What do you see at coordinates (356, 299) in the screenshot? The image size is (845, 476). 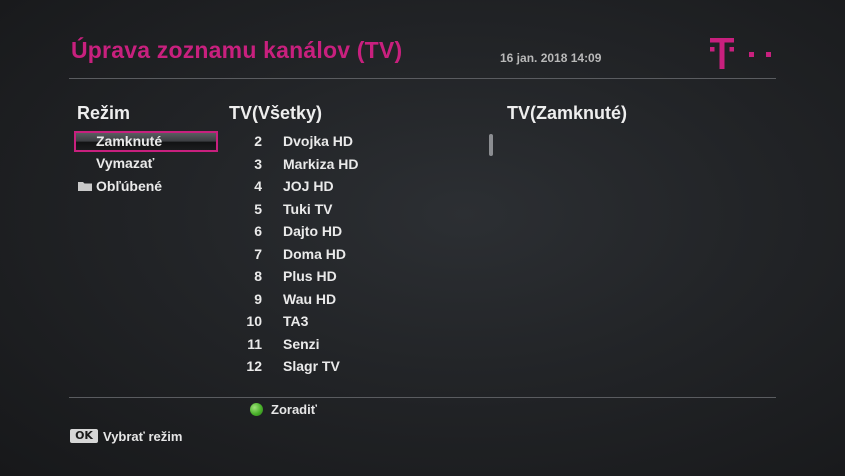 I see `channel-row: 9 Wau HD` at bounding box center [356, 299].